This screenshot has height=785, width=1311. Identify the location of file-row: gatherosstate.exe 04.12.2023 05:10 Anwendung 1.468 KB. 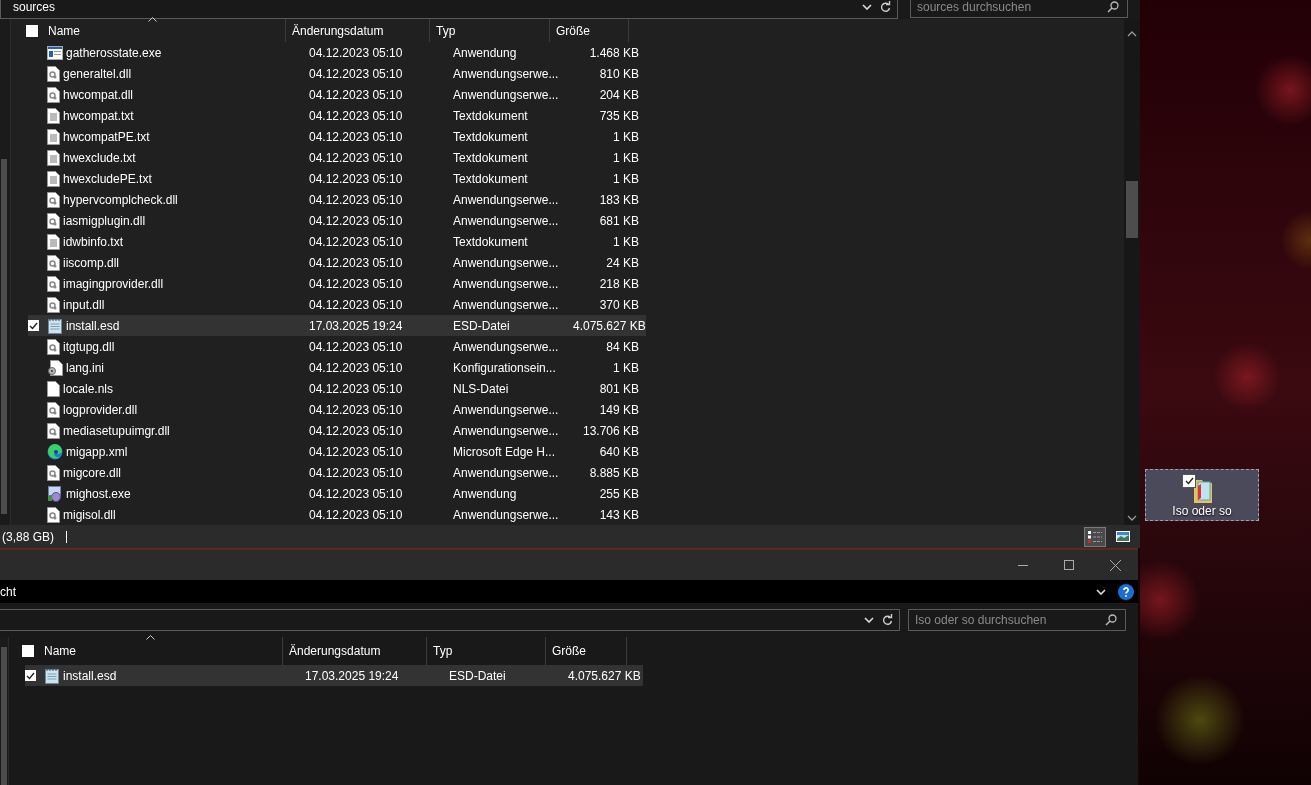
(337, 52).